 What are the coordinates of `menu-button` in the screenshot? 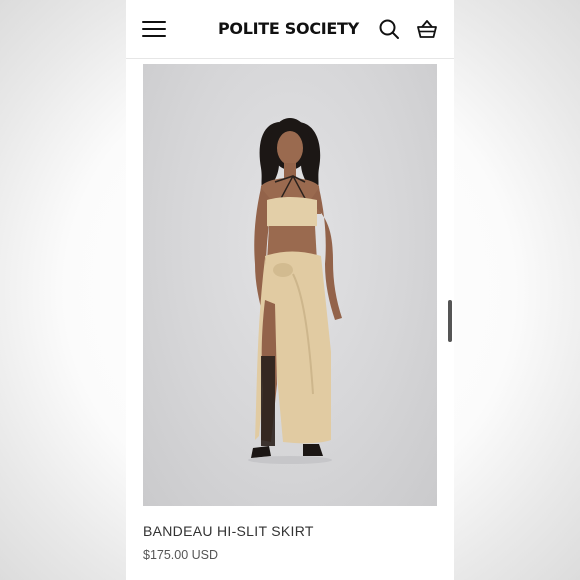 It's located at (154, 29).